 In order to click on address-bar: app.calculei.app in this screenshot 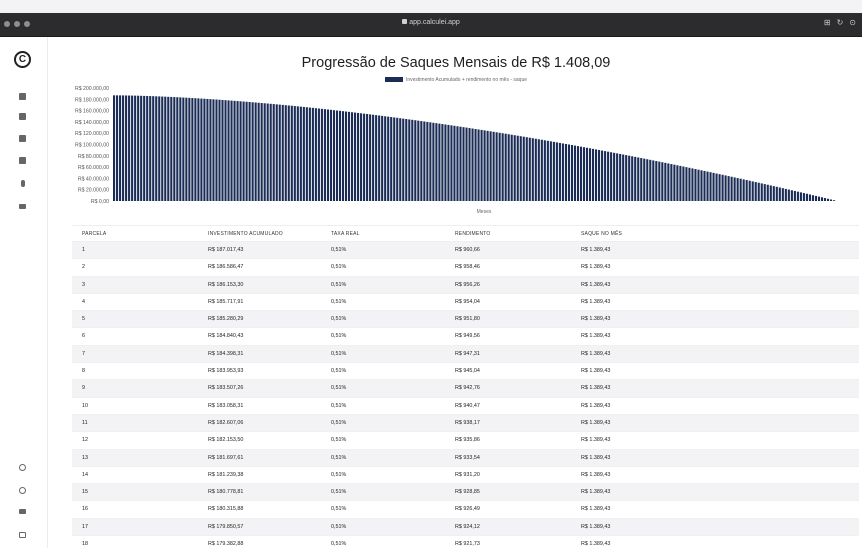, I will do `click(431, 22)`.